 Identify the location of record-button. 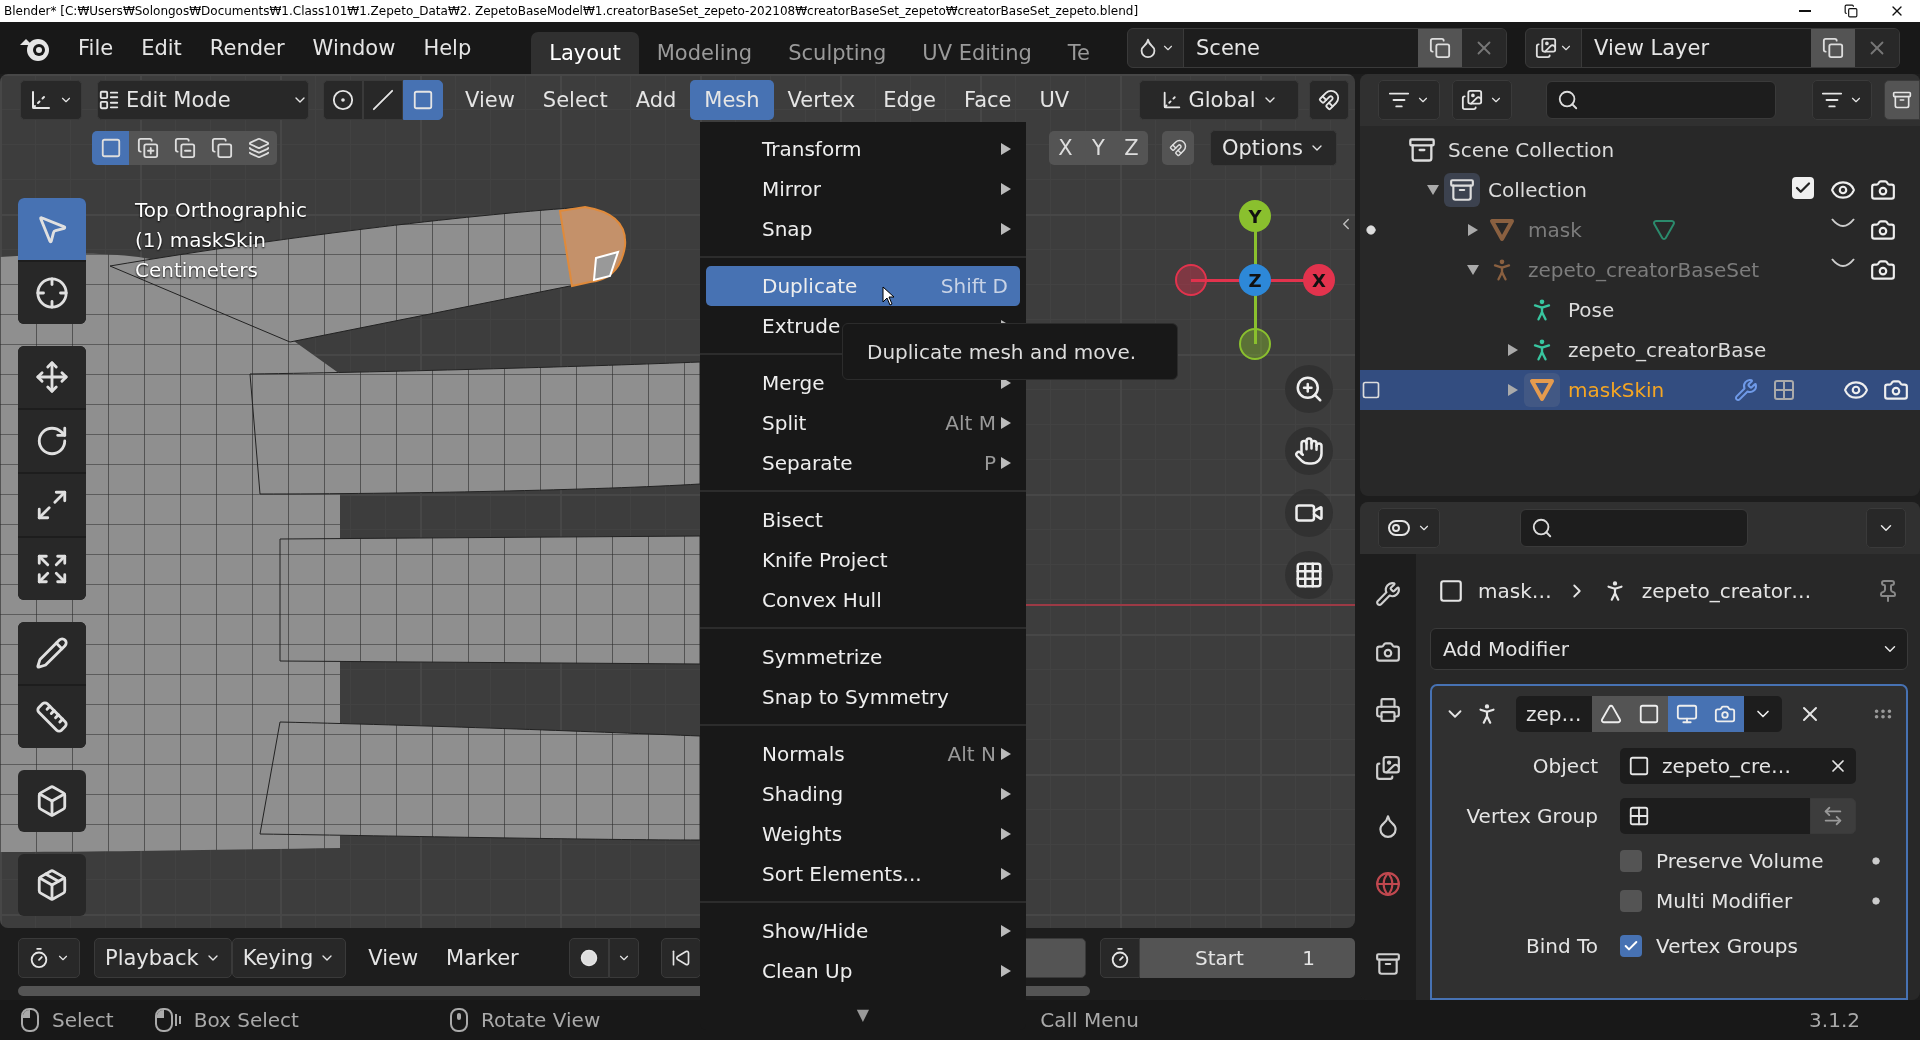
(588, 958).